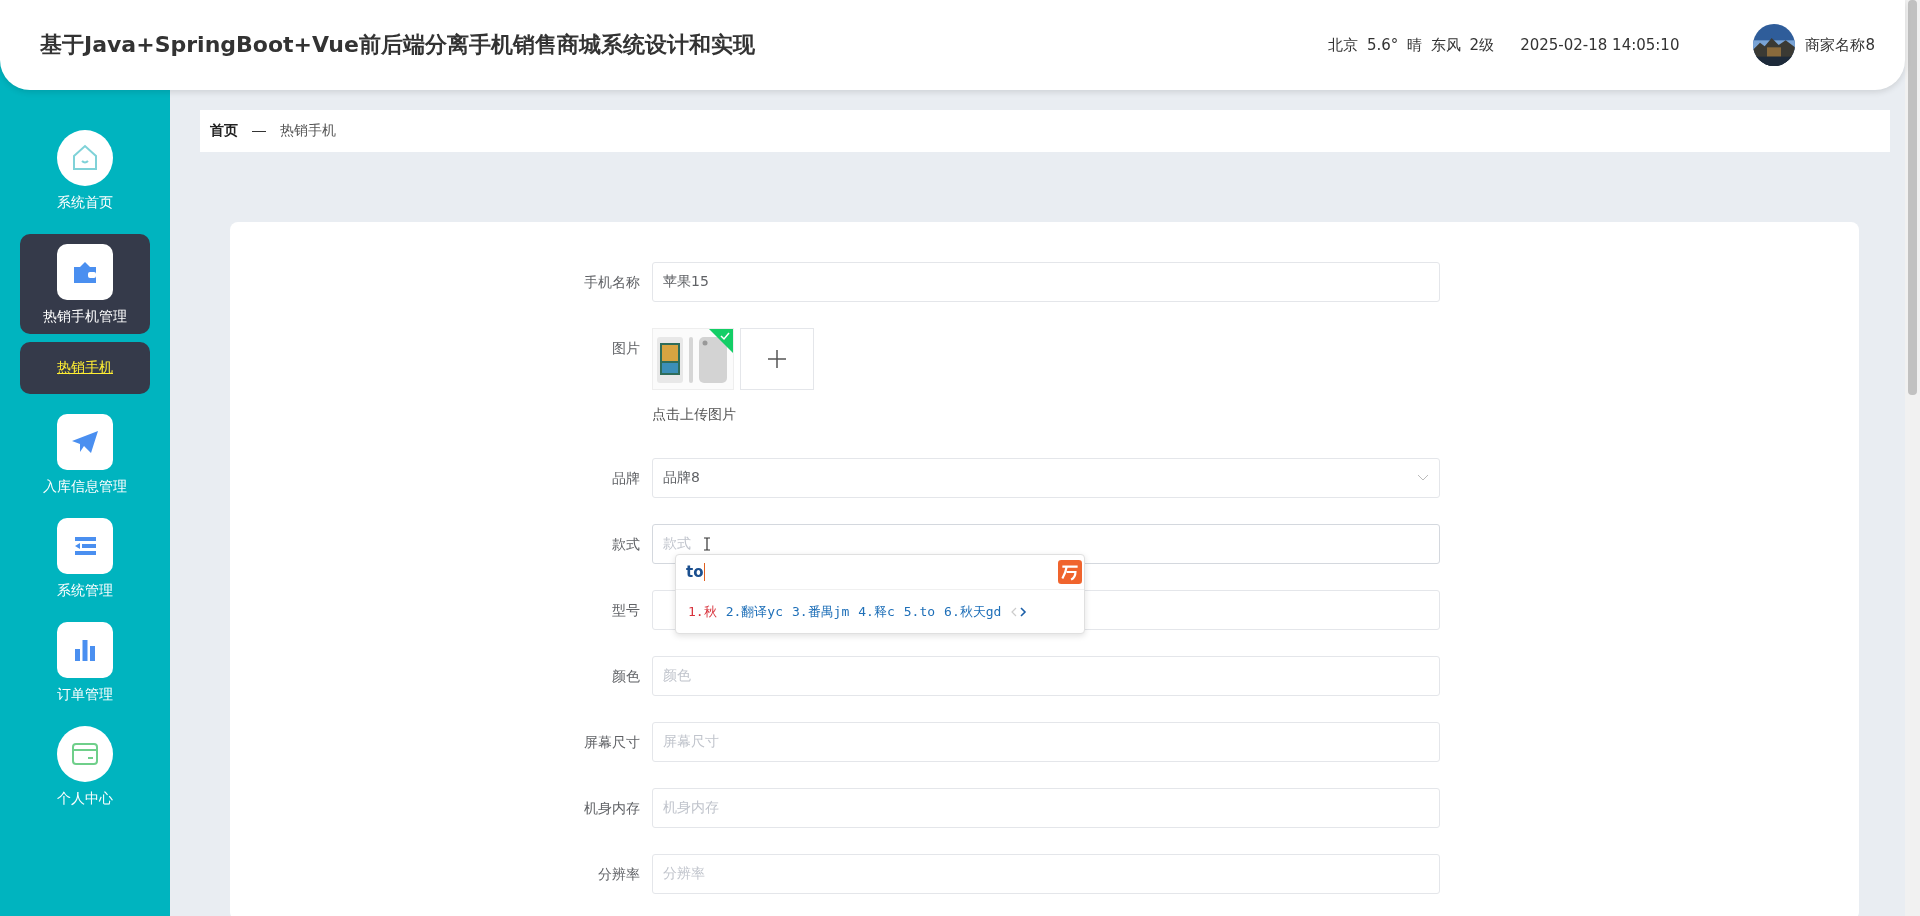 The image size is (1920, 916). Describe the element at coordinates (625, 610) in the screenshot. I see `field-label: 型号` at that location.